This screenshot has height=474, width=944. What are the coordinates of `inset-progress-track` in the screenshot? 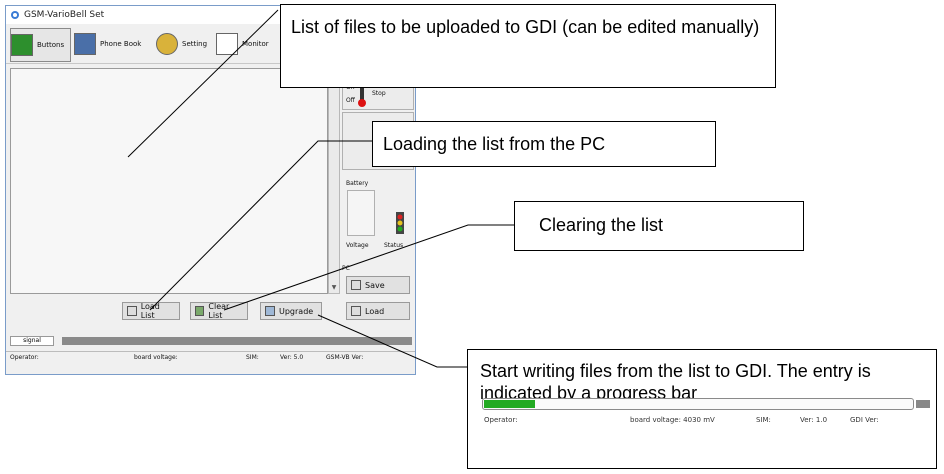 It's located at (698, 404).